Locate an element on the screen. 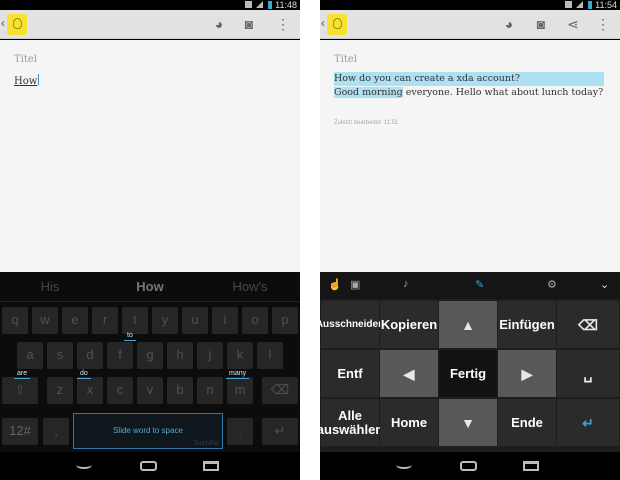 The width and height of the screenshot is (620, 480). backspace-icon: ⌫ is located at coordinates (588, 324).